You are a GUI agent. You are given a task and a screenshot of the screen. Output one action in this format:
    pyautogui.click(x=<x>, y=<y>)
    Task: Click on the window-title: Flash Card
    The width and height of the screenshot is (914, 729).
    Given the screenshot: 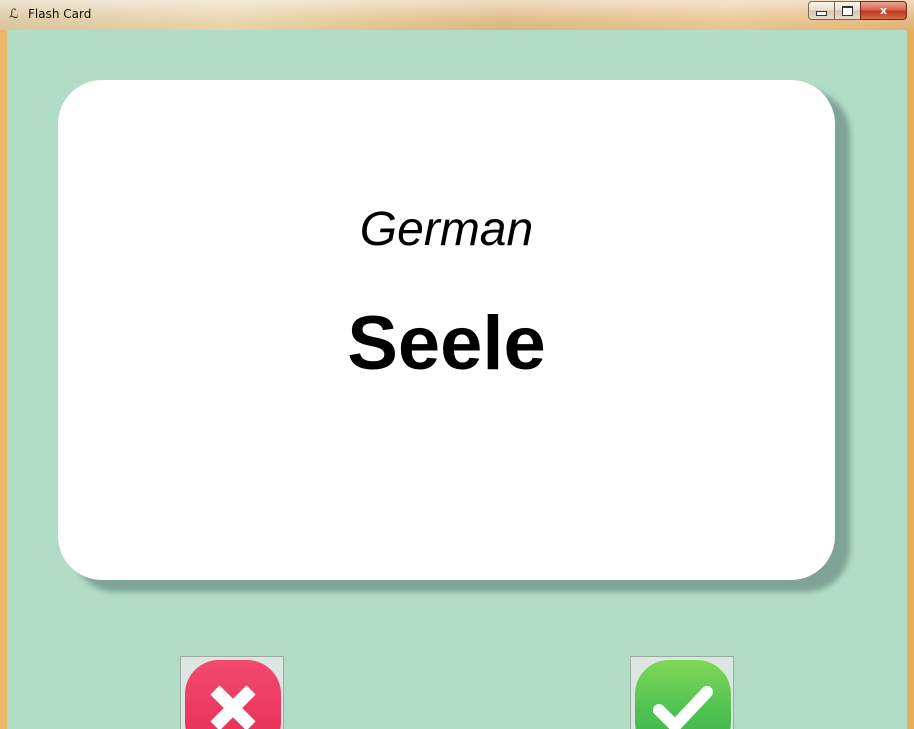 What is the action you would take?
    pyautogui.click(x=60, y=14)
    